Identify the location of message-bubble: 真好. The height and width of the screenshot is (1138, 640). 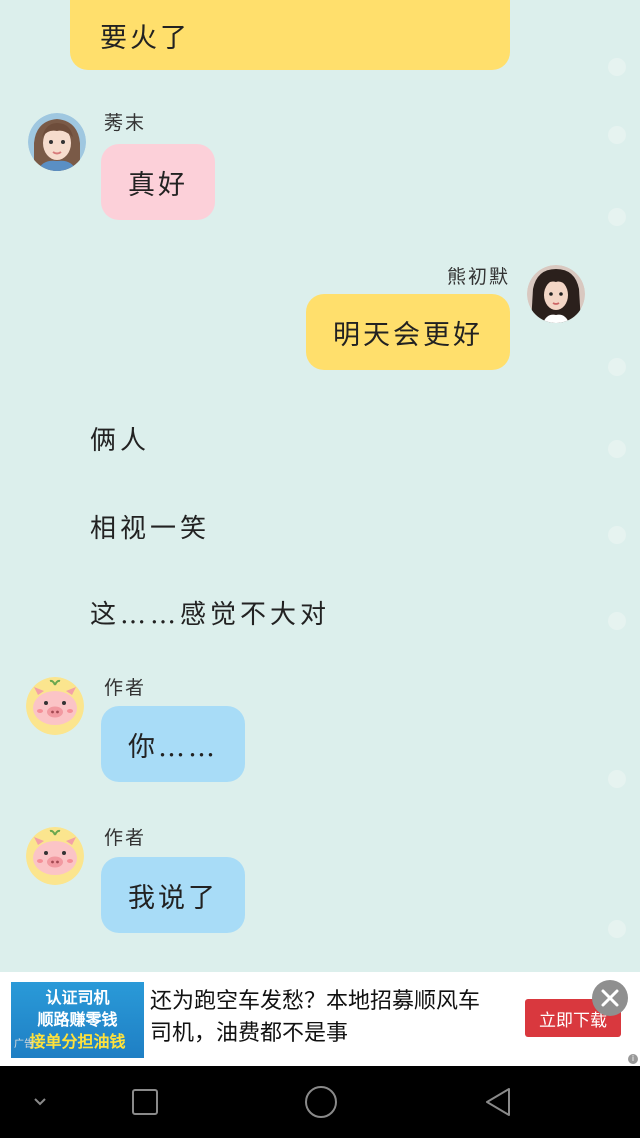
(158, 182).